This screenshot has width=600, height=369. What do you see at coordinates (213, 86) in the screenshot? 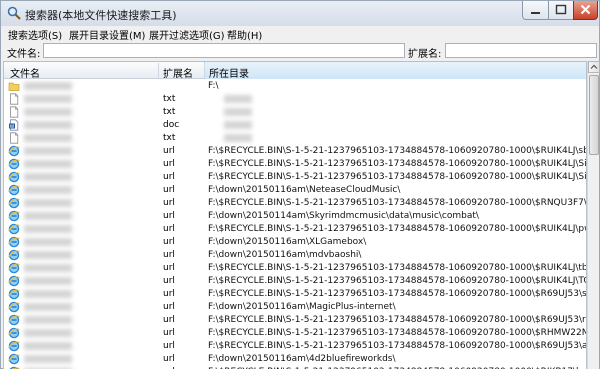
I see `cell-directory: F:\` at bounding box center [213, 86].